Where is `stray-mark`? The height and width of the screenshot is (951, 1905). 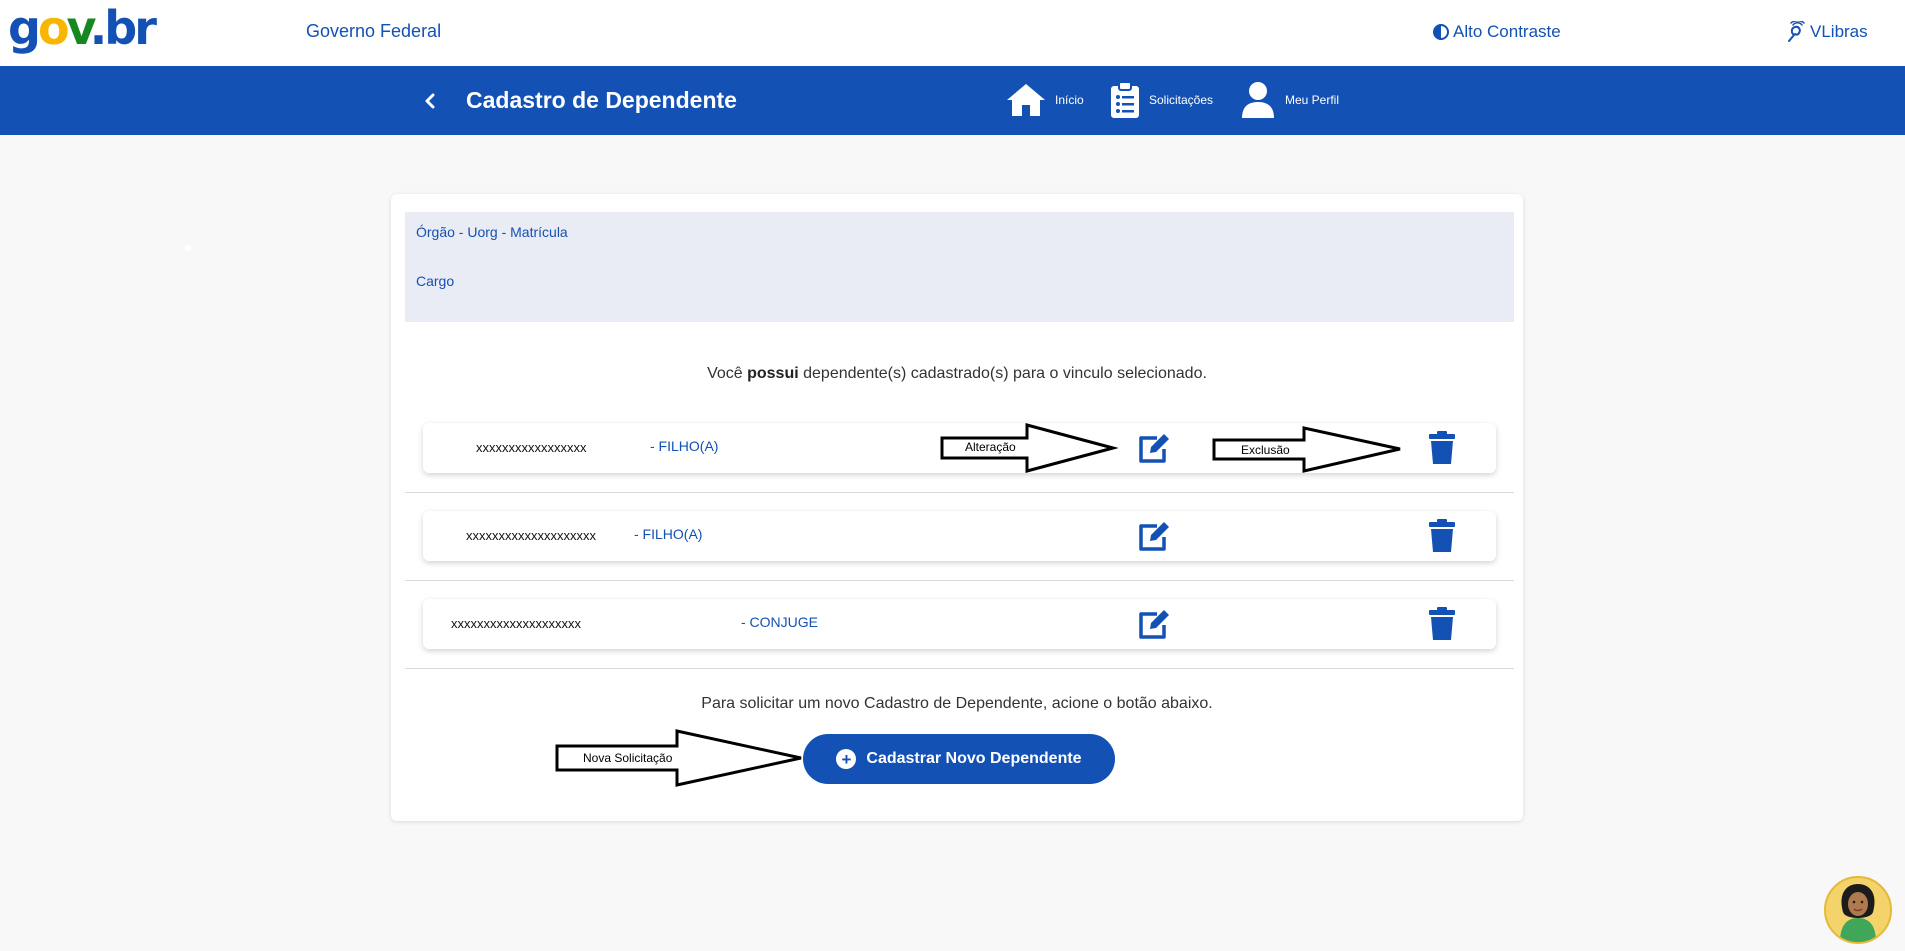
stray-mark is located at coordinates (188, 248).